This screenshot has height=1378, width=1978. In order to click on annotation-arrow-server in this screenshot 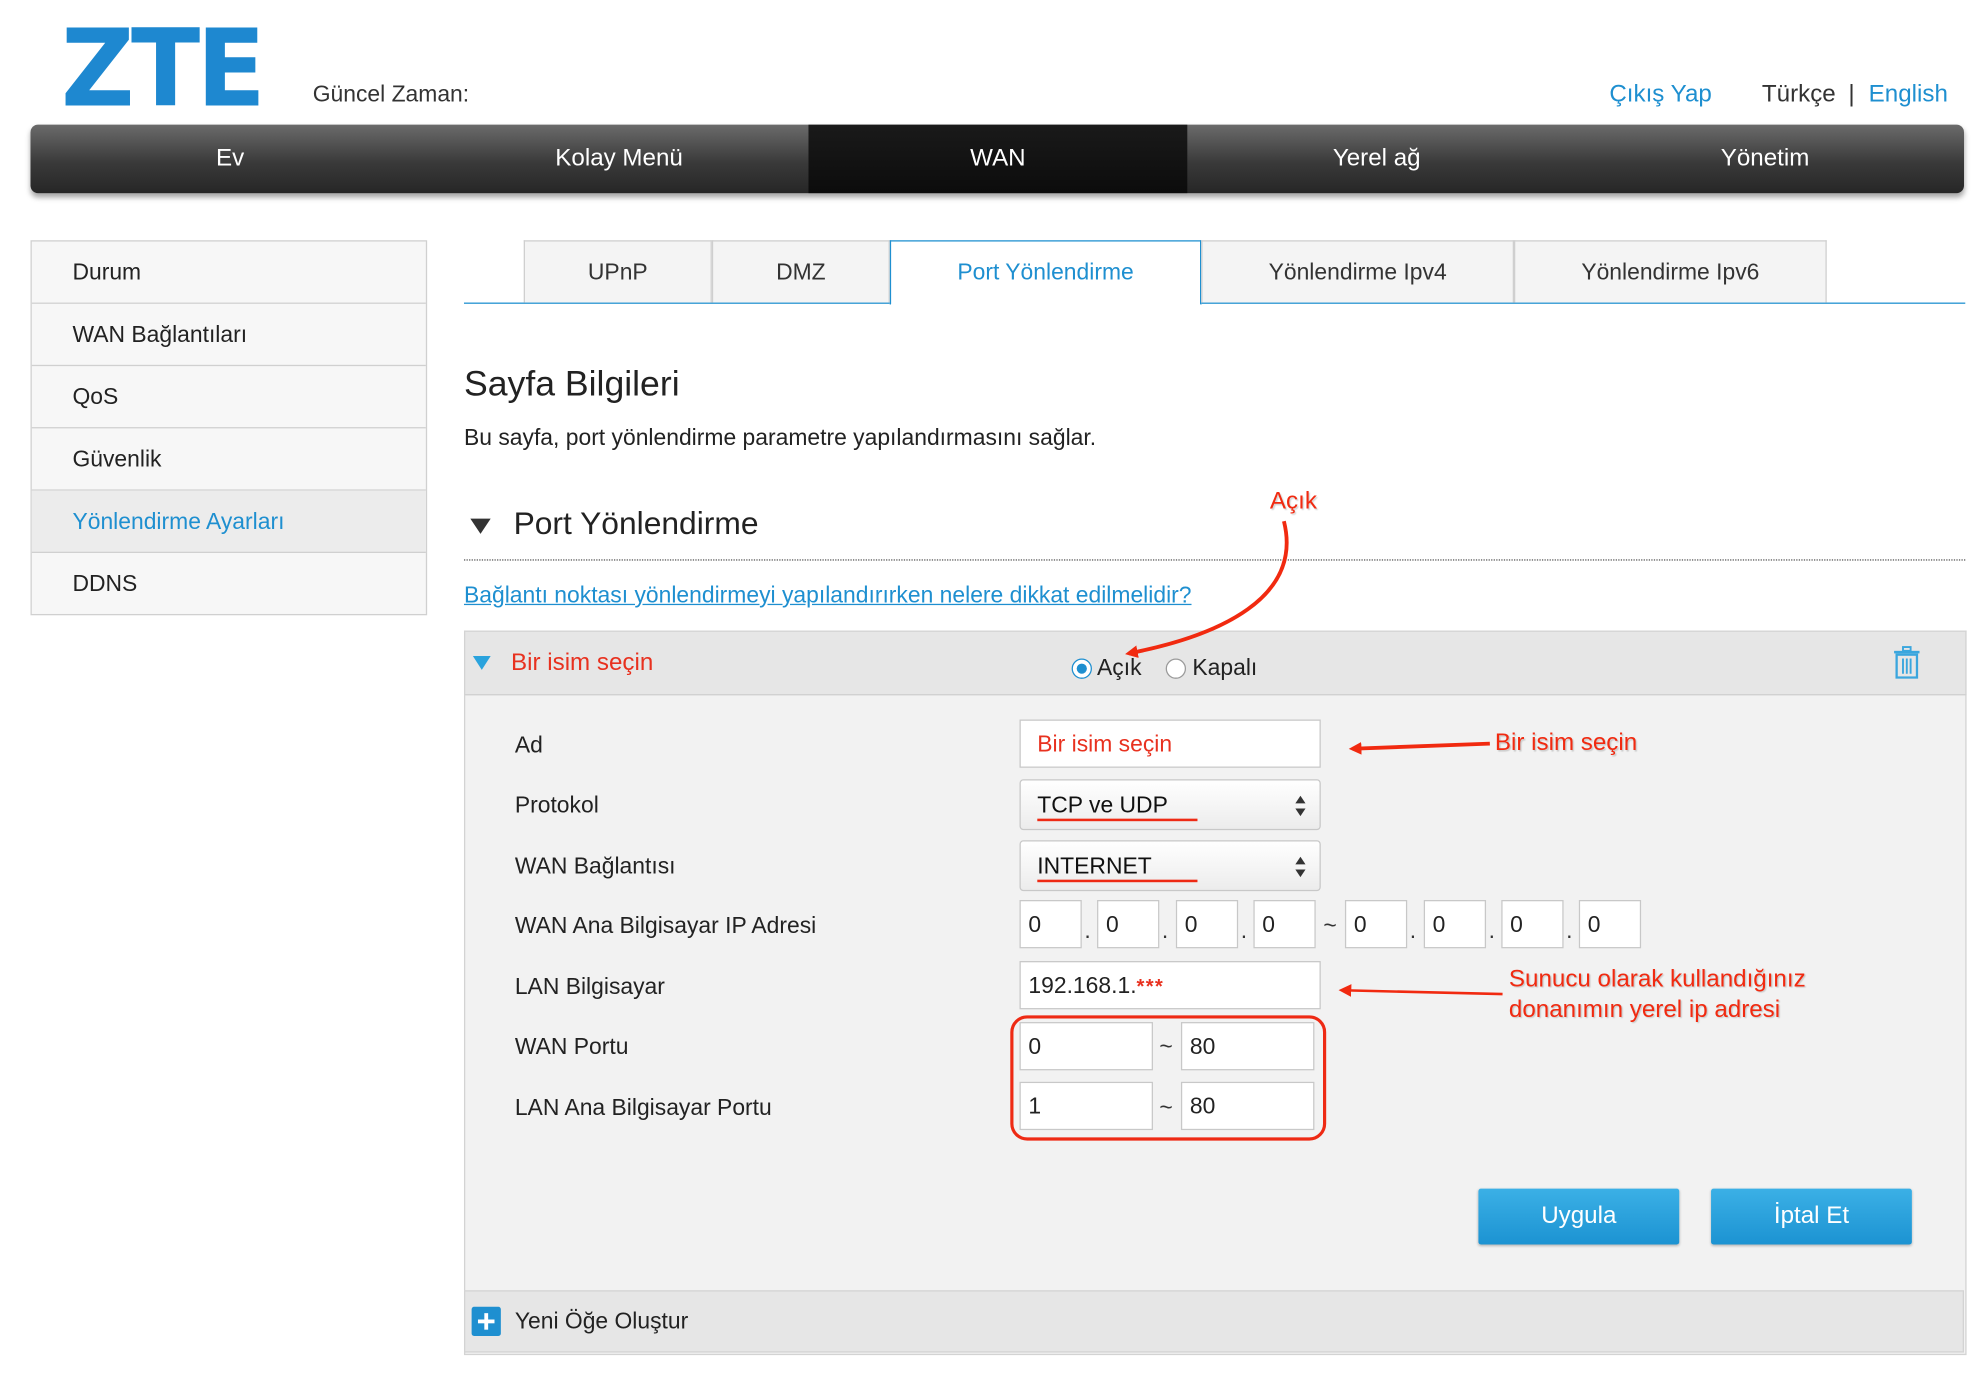, I will do `click(1420, 990)`.